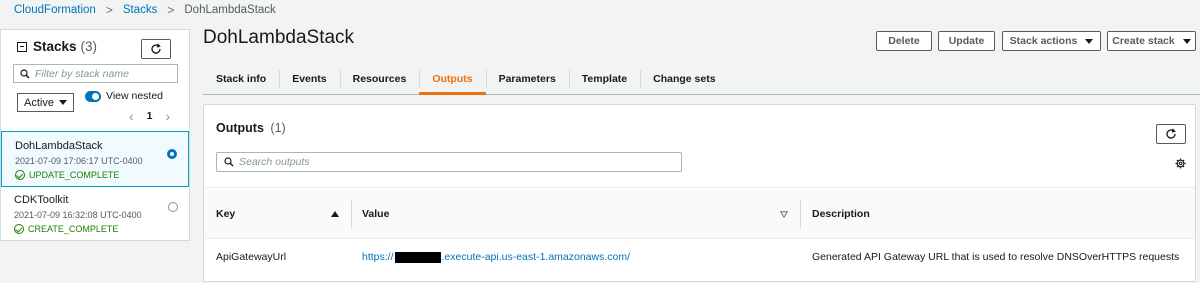 Image resolution: width=1200 pixels, height=283 pixels. I want to click on update-button: Update, so click(966, 41).